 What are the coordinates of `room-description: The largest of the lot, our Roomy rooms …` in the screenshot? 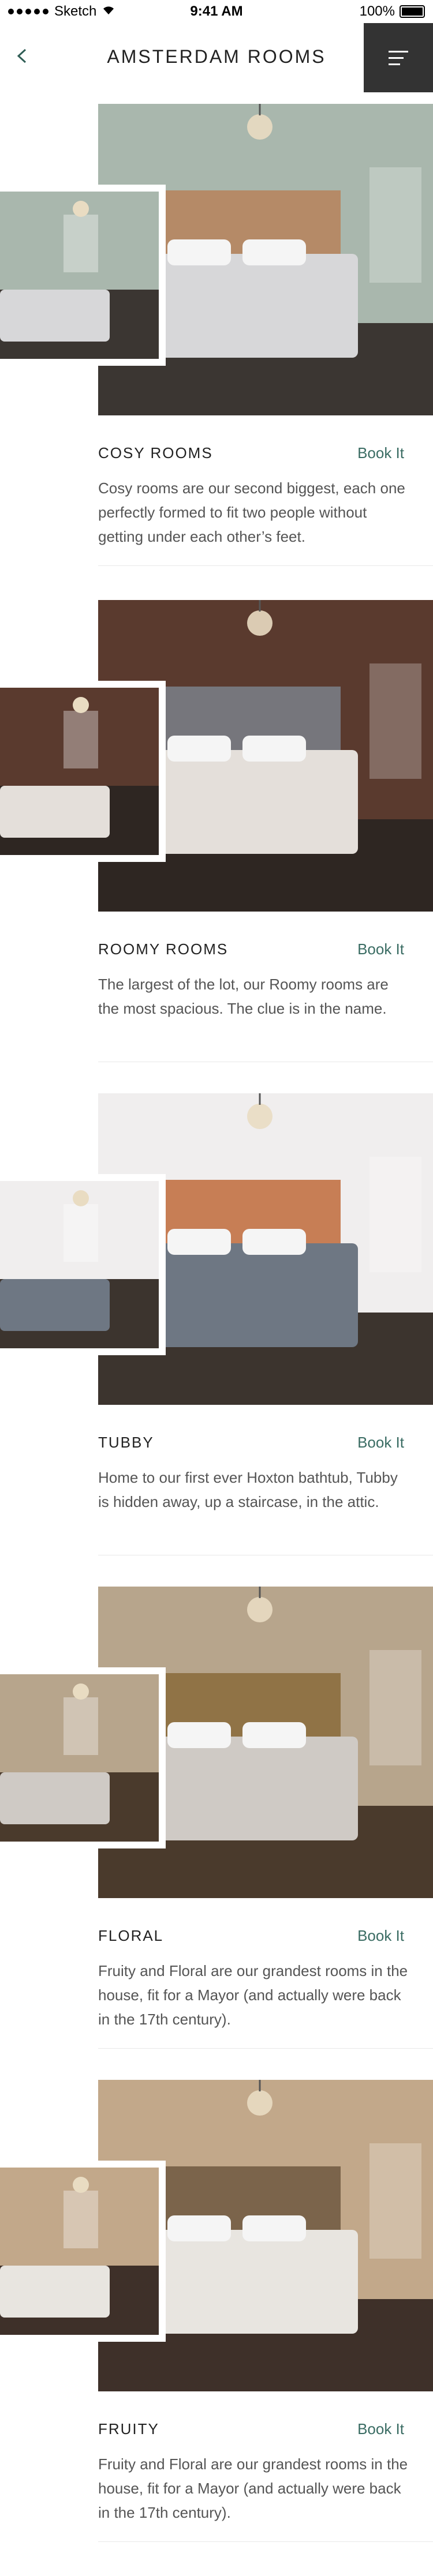 It's located at (244, 996).